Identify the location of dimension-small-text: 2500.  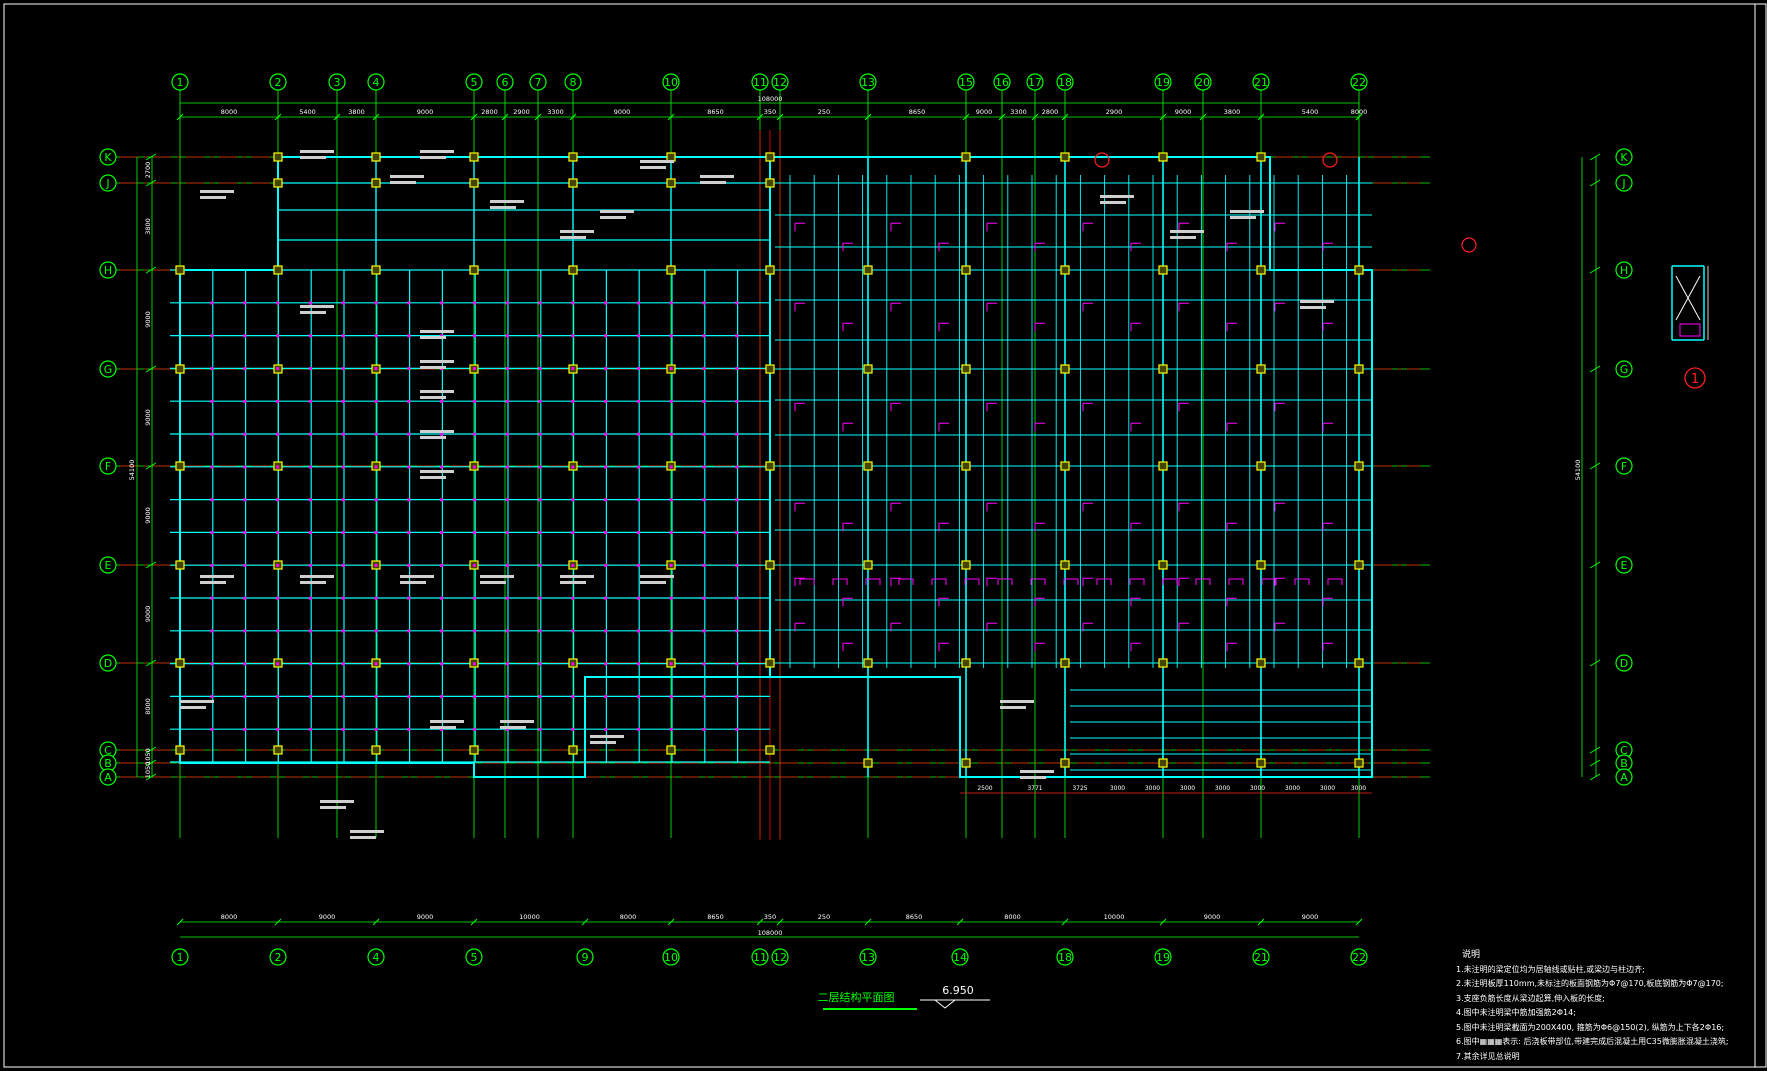
(984, 788).